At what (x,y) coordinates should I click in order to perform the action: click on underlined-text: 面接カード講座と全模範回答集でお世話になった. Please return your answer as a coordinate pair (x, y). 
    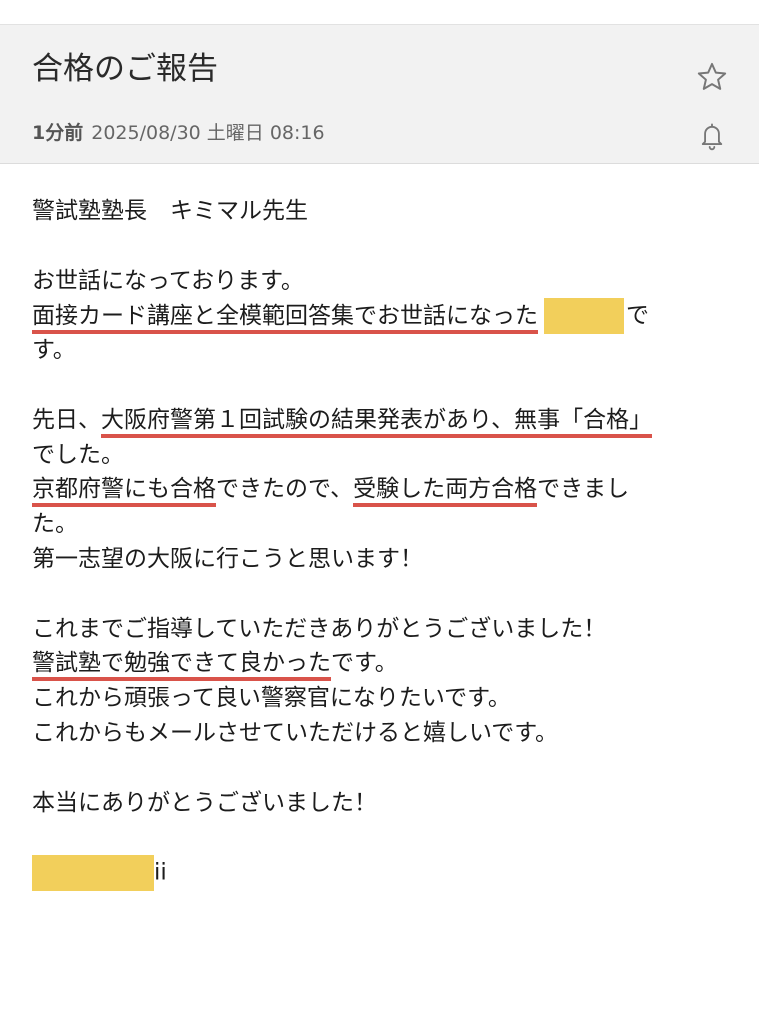
    Looking at the image, I should click on (285, 318).